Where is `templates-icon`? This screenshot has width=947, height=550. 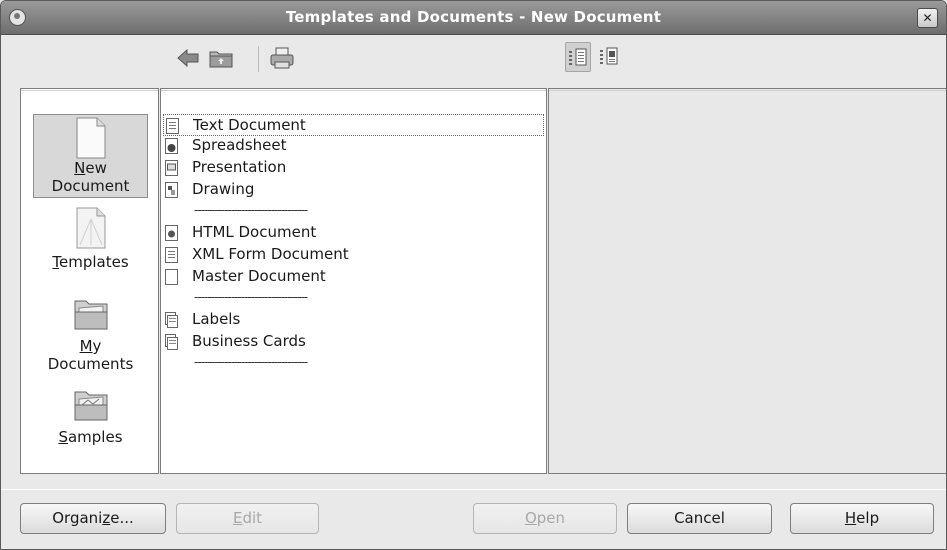
templates-icon is located at coordinates (90, 228).